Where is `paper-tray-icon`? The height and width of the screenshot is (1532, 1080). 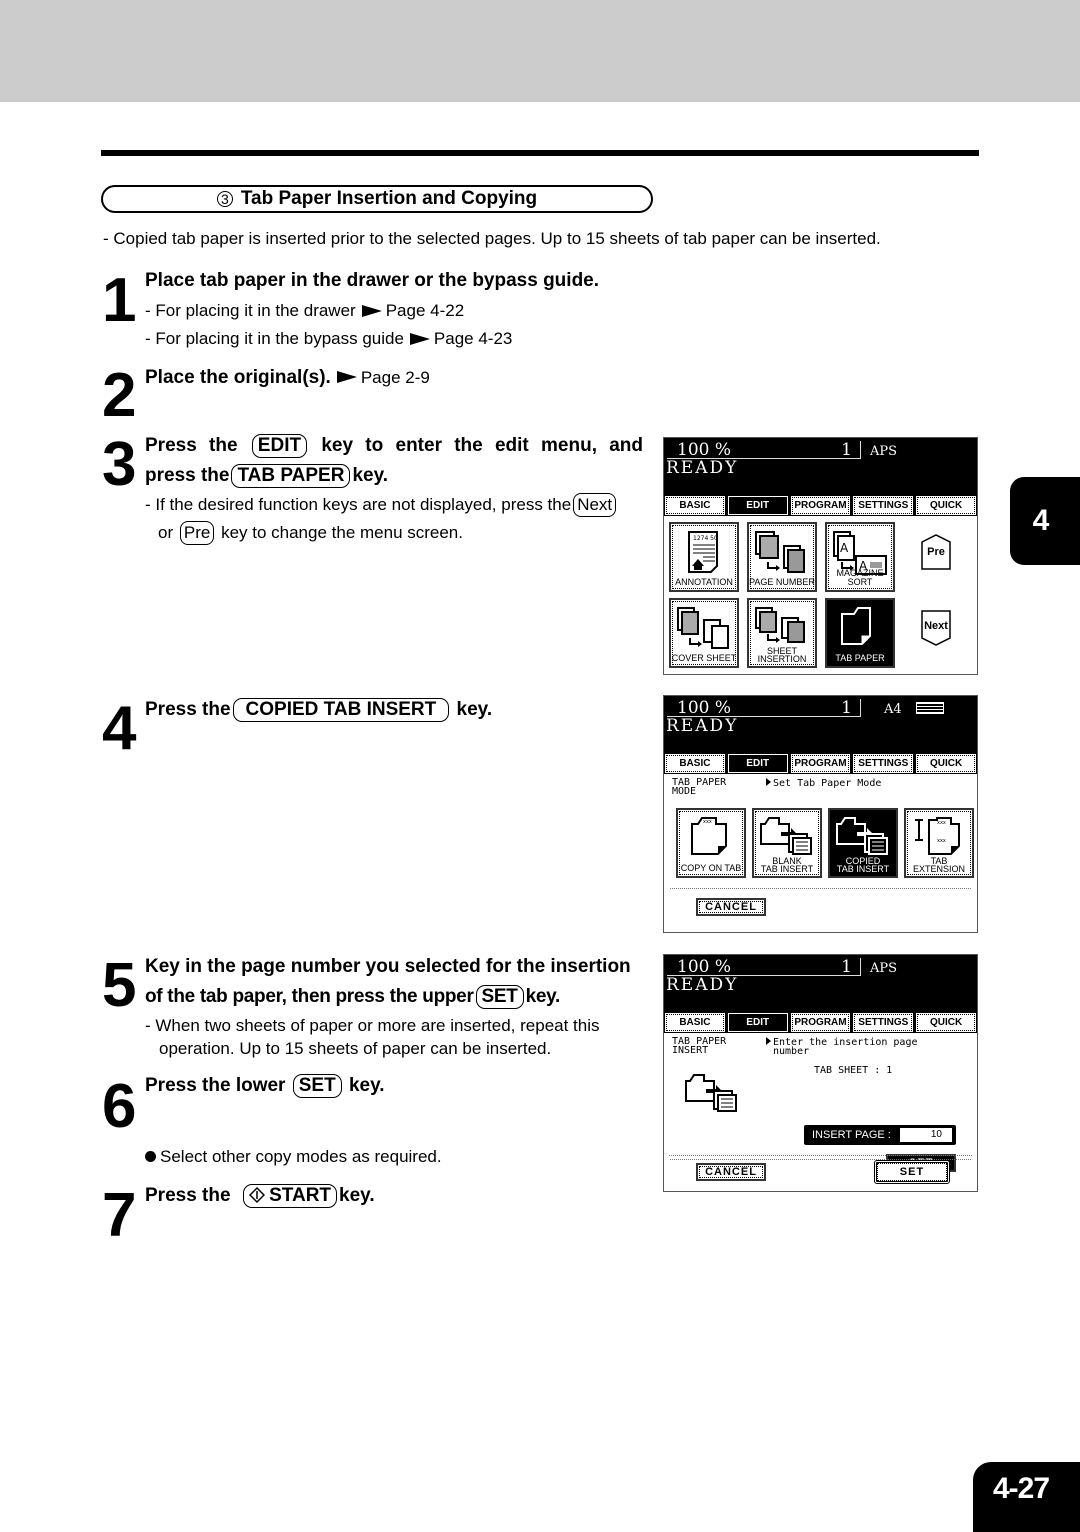 paper-tray-icon is located at coordinates (930, 708).